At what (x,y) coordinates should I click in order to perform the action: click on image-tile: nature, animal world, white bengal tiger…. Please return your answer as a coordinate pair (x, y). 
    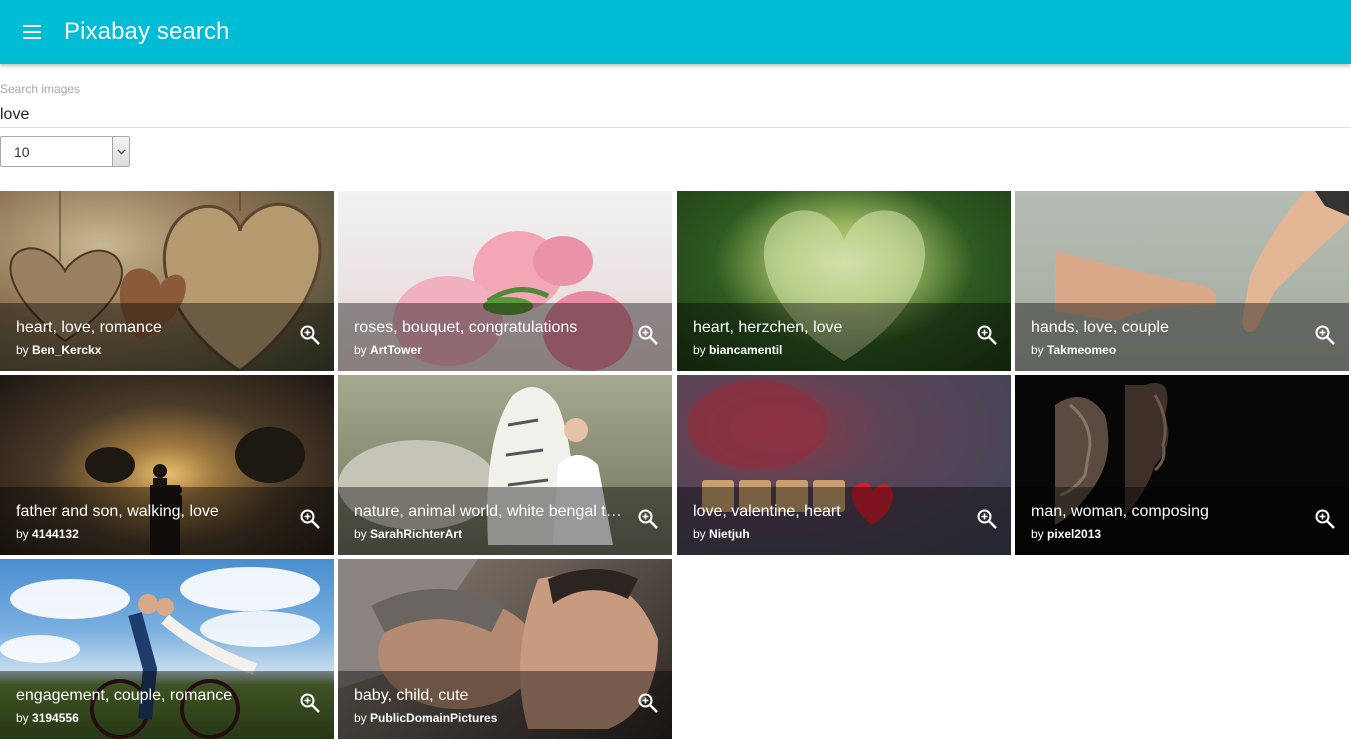
    Looking at the image, I should click on (505, 465).